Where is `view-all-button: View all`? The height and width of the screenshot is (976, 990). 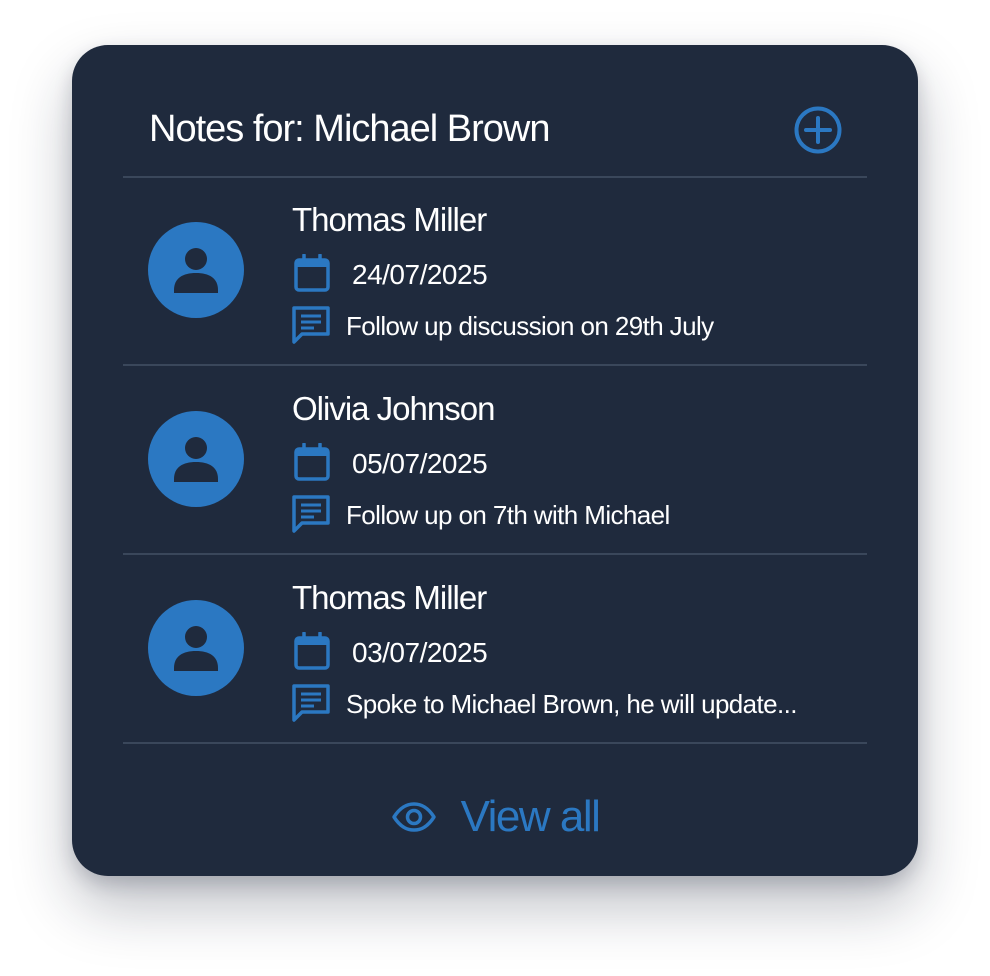
view-all-button: View all is located at coordinates (495, 817).